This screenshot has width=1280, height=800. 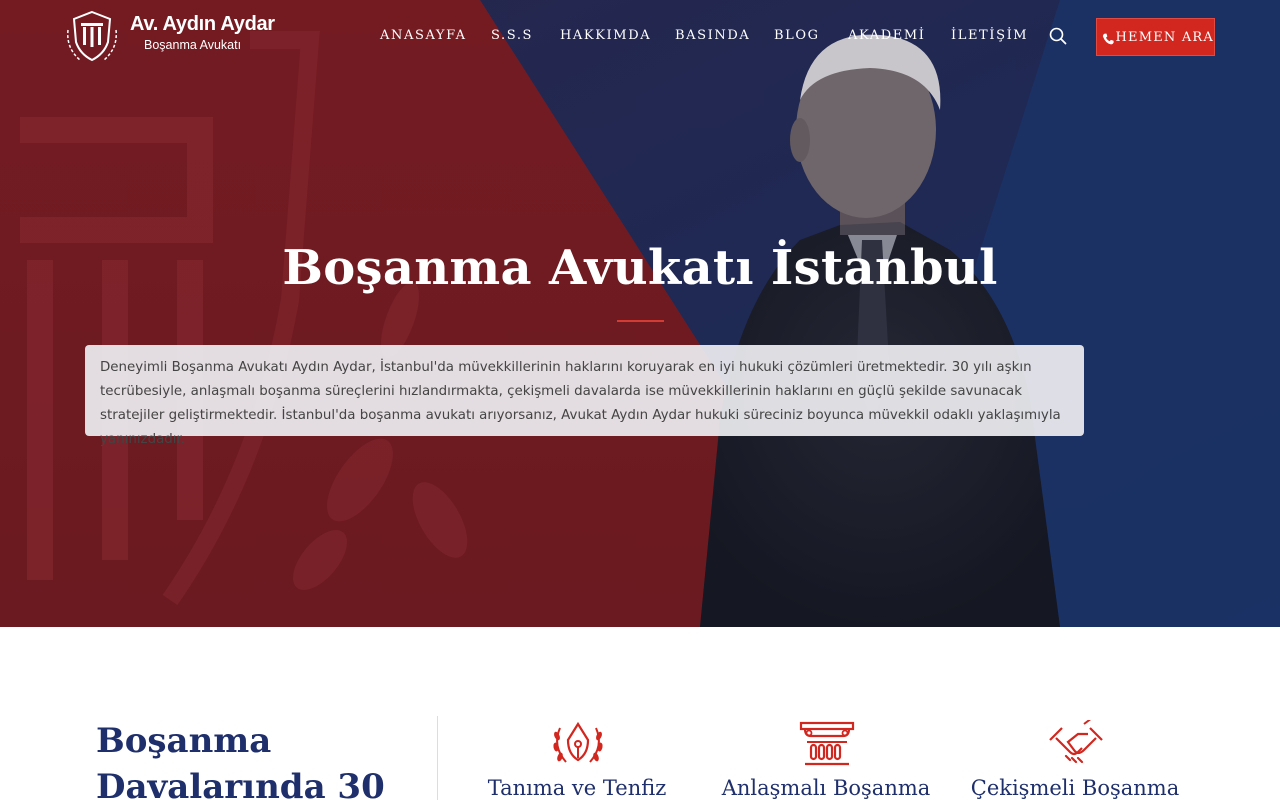 I want to click on hero-divider, so click(x=640, y=321).